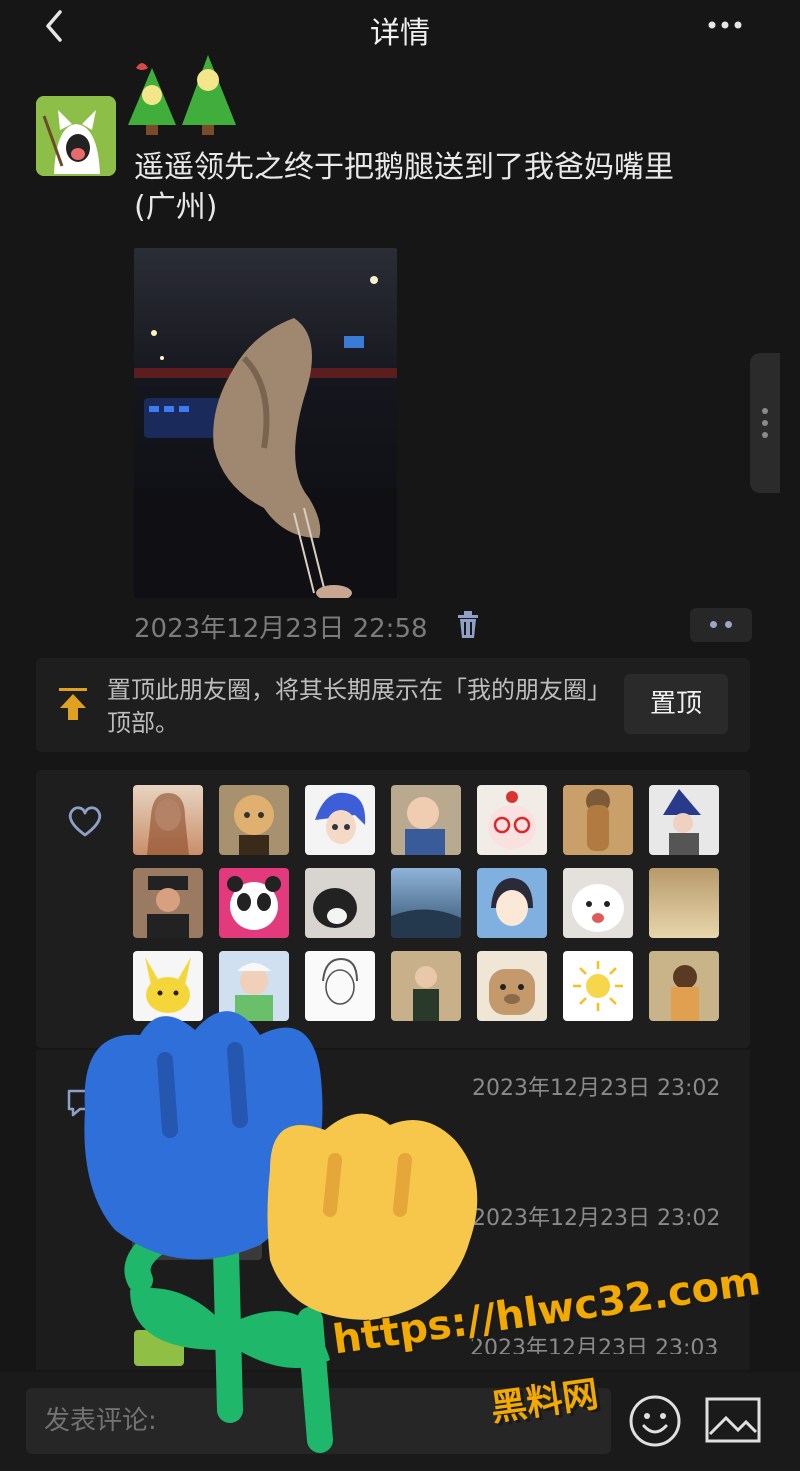 This screenshot has width=800, height=1471. Describe the element at coordinates (85, 821) in the screenshot. I see `heart-icon` at that location.